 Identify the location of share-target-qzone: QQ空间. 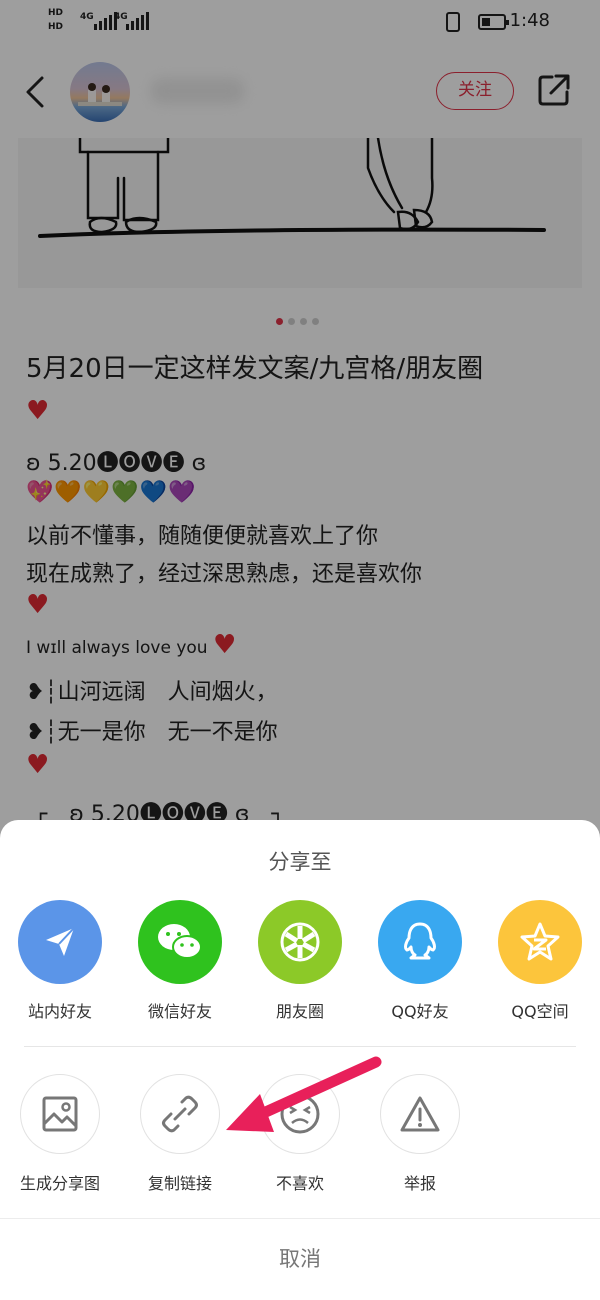
(540, 961).